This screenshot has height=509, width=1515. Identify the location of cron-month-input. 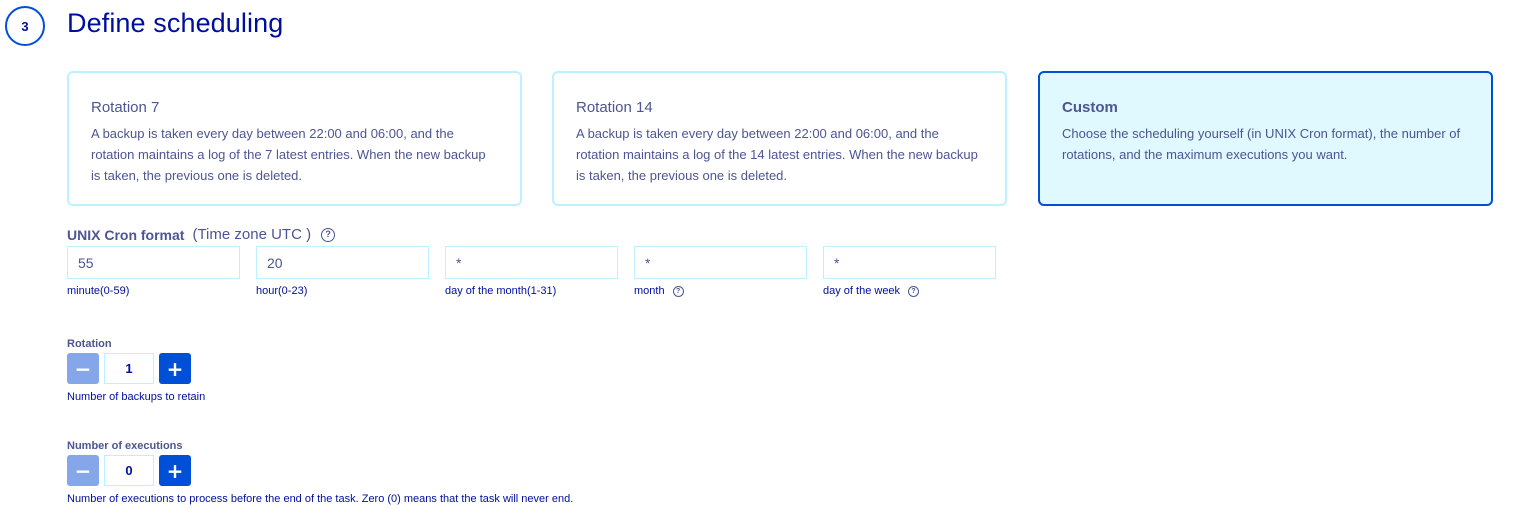
(720, 262).